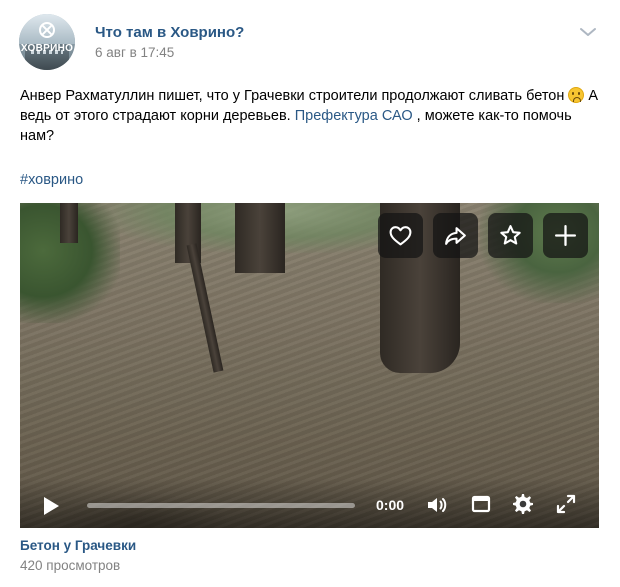 The height and width of the screenshot is (587, 620). I want to click on share-icon, so click(455, 236).